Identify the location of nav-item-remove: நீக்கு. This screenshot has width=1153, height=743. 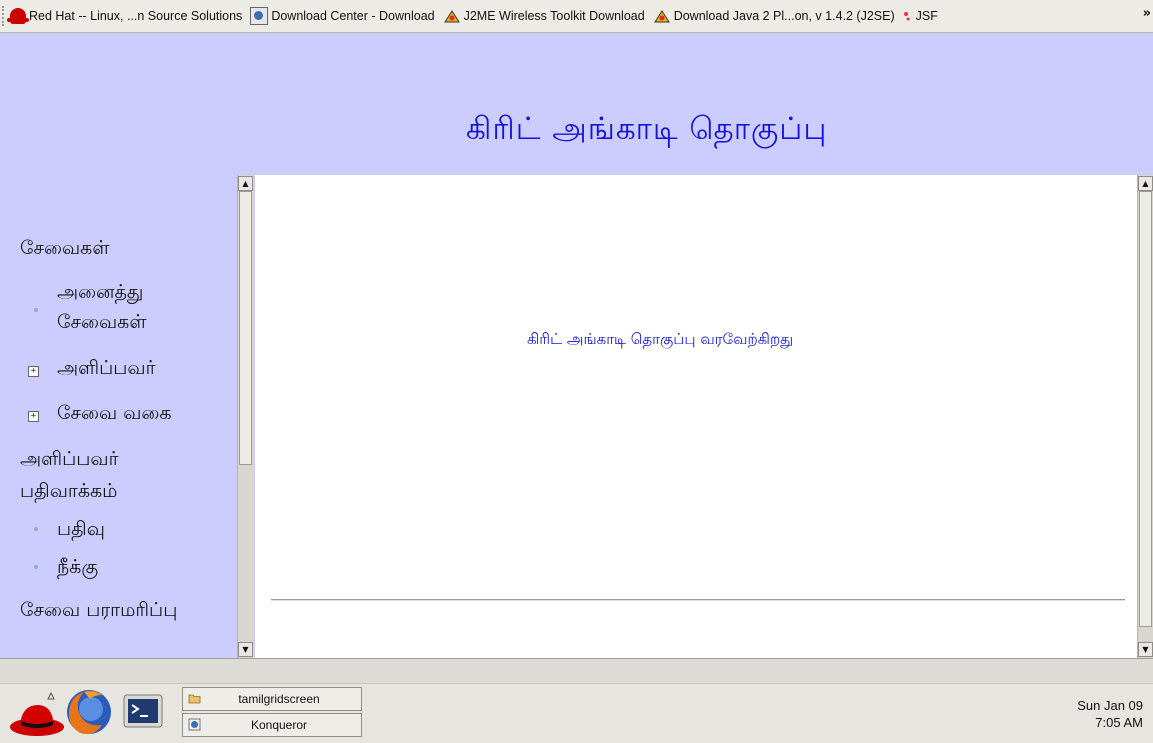
(77, 568).